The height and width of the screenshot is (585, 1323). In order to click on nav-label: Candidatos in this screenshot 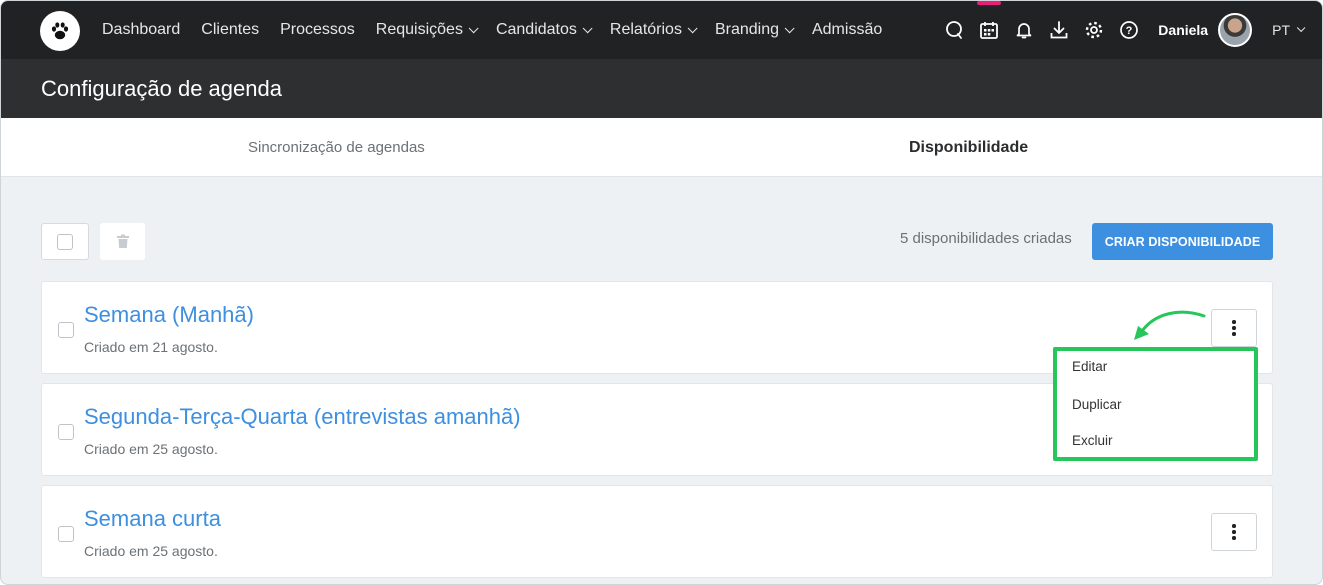, I will do `click(536, 29)`.